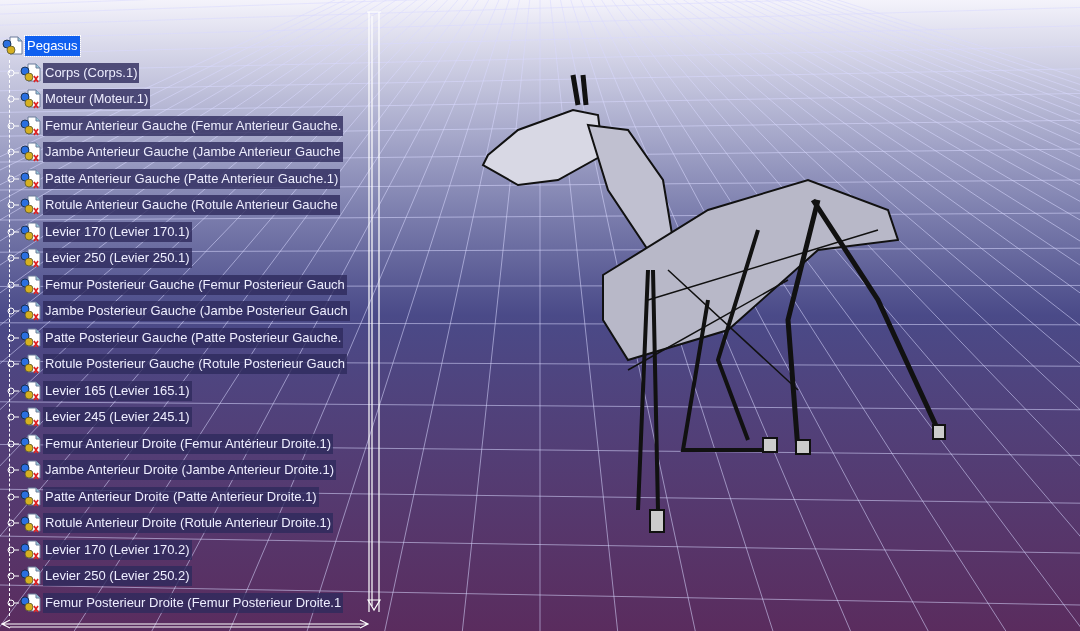 This screenshot has width=1080, height=631. I want to click on tree-node-label: Jambe Anterieur Droite (Jambe Anterieur Droite.1), so click(189, 470).